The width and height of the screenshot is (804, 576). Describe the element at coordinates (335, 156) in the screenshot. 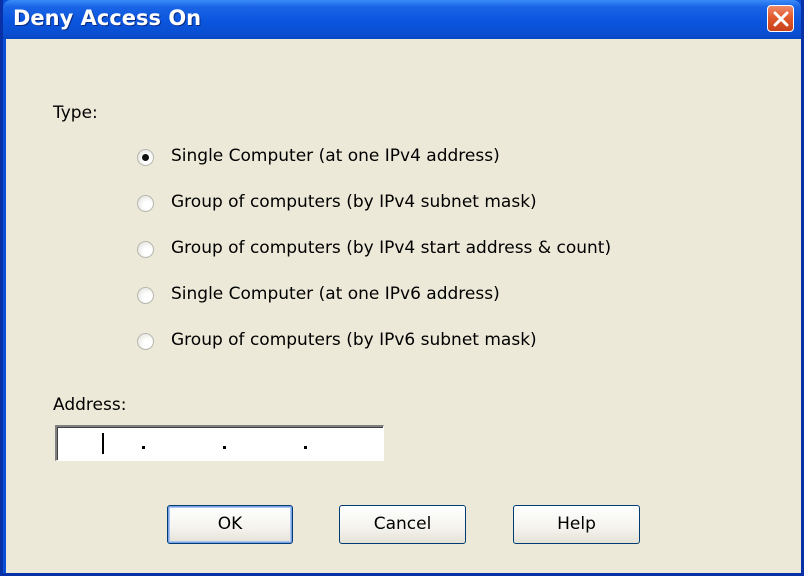

I see `radio-label: Single Computer (at one IPv4 address)` at that location.